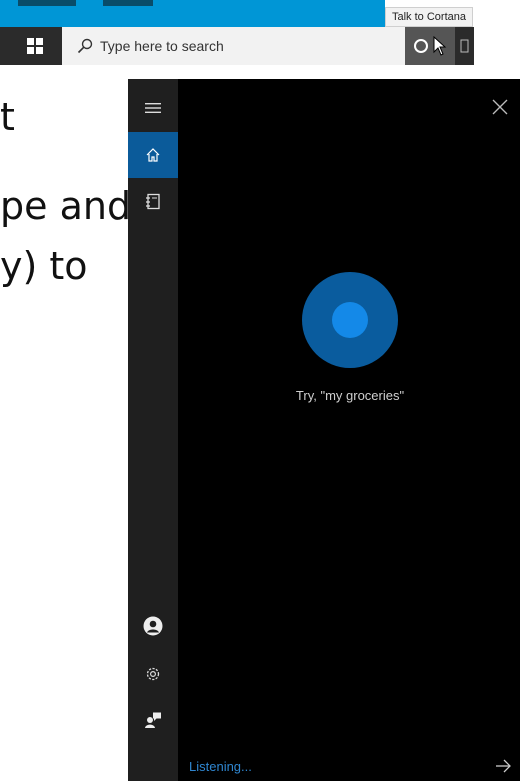 The image size is (520, 781). I want to click on feedback-button, so click(153, 720).